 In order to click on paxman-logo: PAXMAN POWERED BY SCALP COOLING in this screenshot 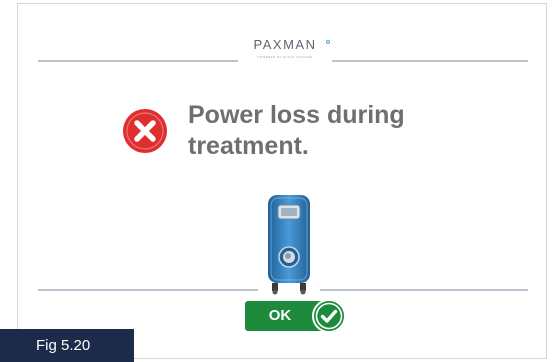, I will do `click(285, 48)`.